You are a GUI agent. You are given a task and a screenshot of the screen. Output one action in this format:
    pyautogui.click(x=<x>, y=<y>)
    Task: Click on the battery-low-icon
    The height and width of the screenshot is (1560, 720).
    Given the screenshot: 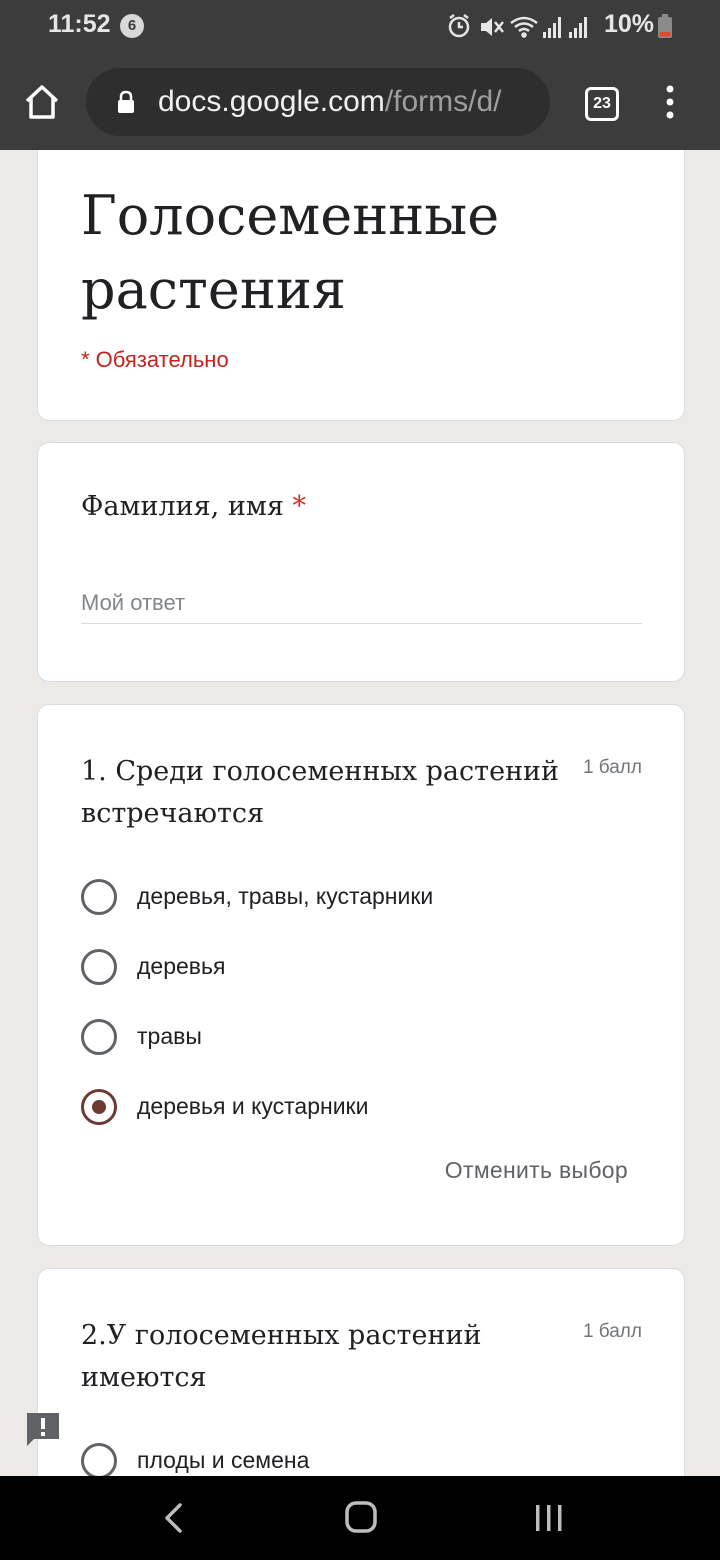 What is the action you would take?
    pyautogui.click(x=665, y=26)
    